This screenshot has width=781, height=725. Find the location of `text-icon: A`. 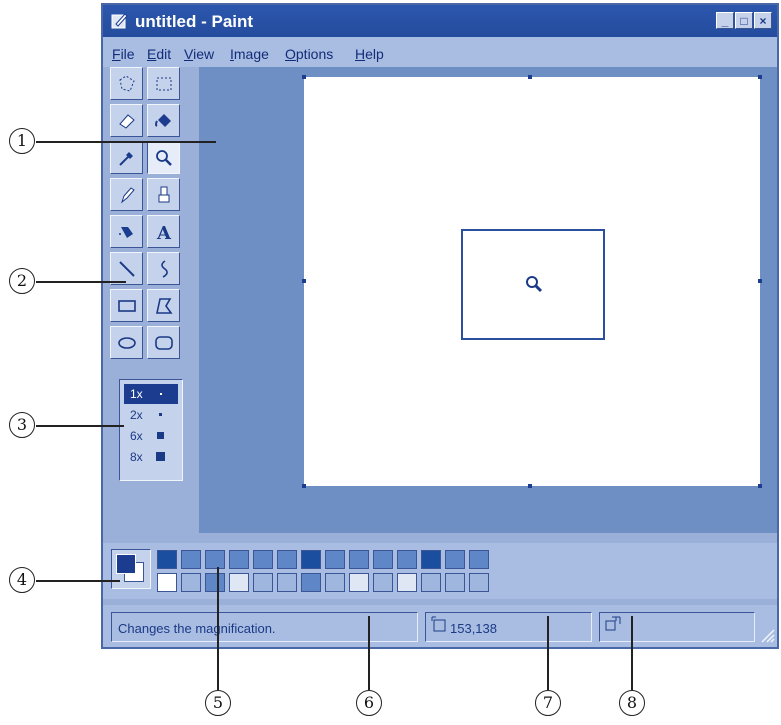

text-icon: A is located at coordinates (164, 232).